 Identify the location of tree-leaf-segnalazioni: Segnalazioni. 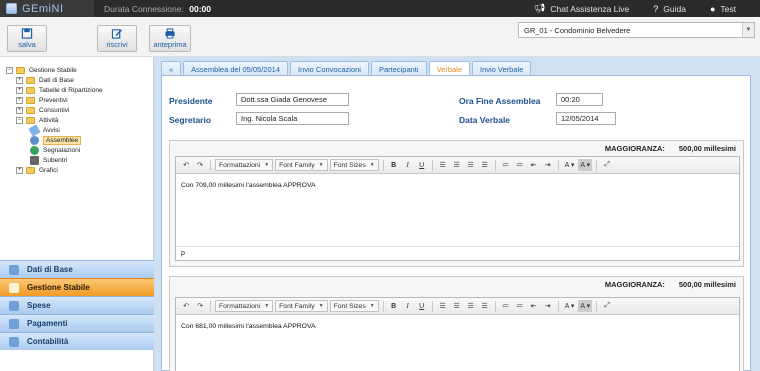
(54, 150).